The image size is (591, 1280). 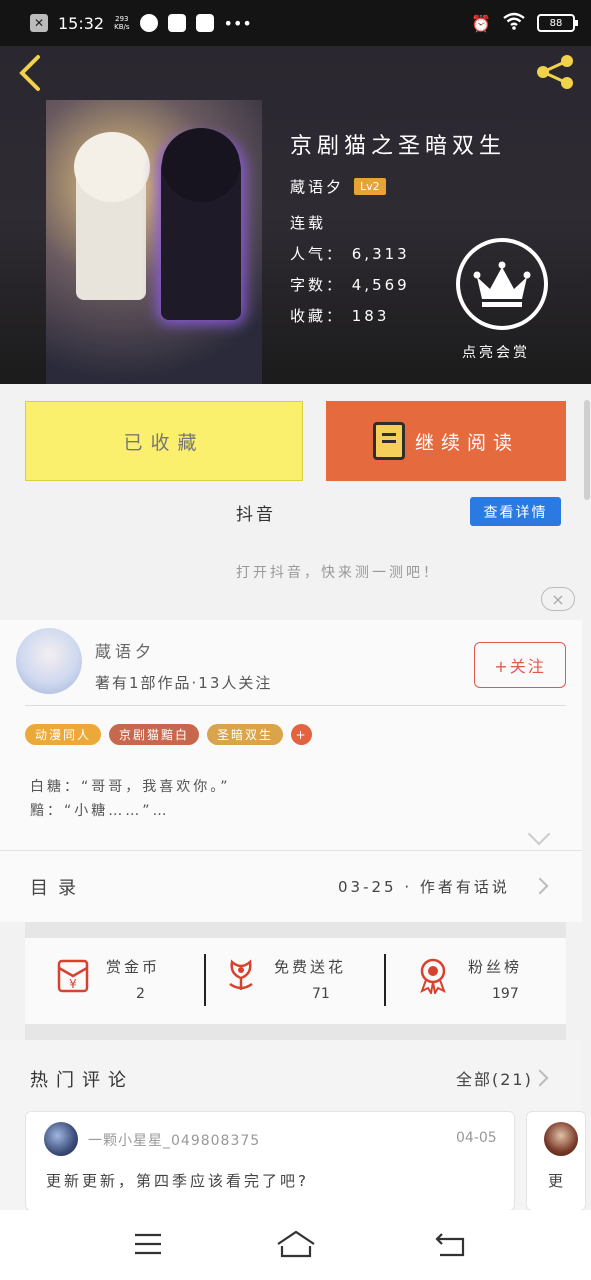 I want to click on wifi-icon, so click(x=514, y=23).